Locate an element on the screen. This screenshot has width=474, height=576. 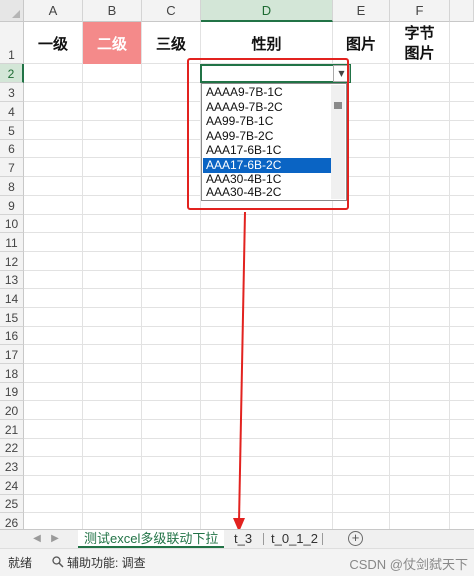
cell-e1: 图片 is located at coordinates (361, 43).